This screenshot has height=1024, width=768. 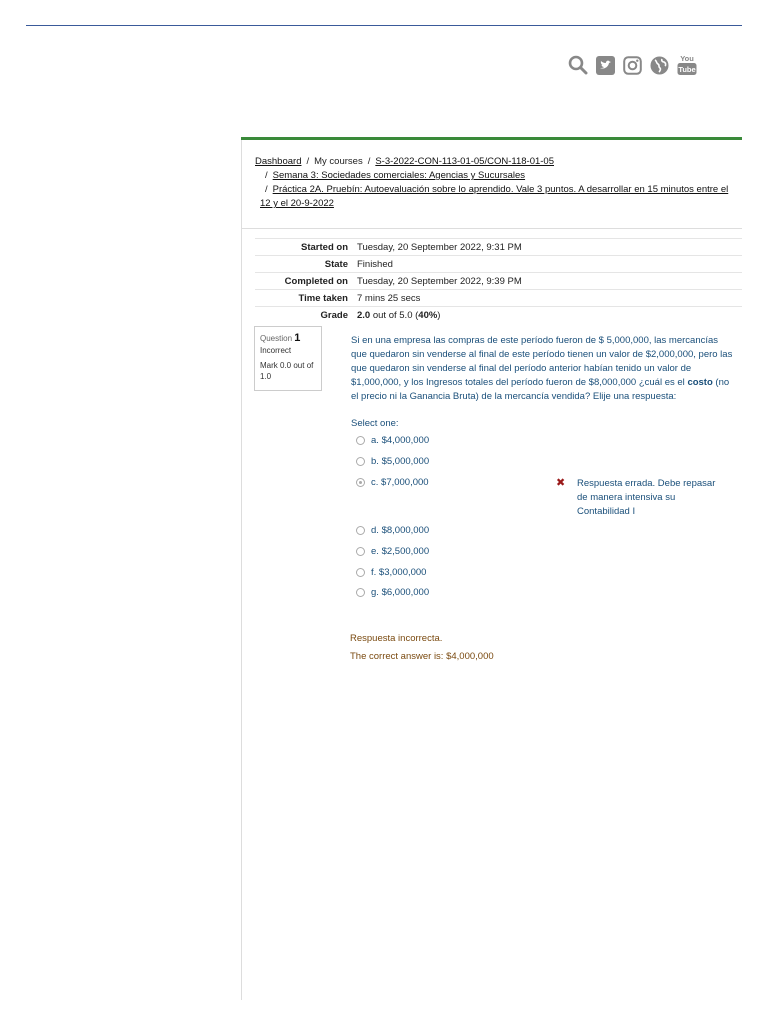 I want to click on twitter-icon, so click(x=605, y=65).